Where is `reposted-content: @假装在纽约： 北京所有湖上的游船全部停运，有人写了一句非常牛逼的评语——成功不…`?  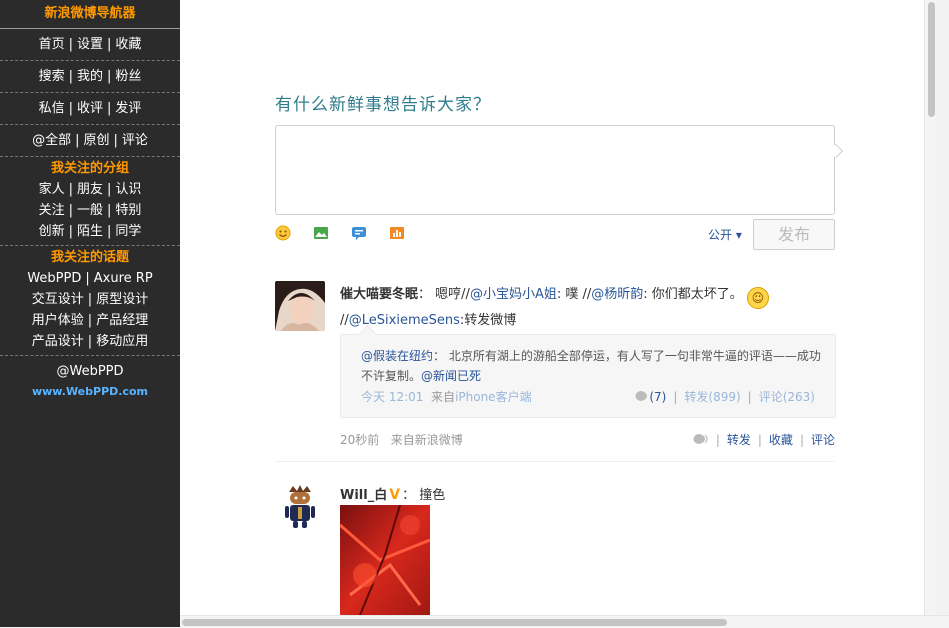 reposted-content: @假装在纽约： 北京所有湖上的游船全部停运，有人写了一句非常牛逼的评语——成功不… is located at coordinates (588, 371).